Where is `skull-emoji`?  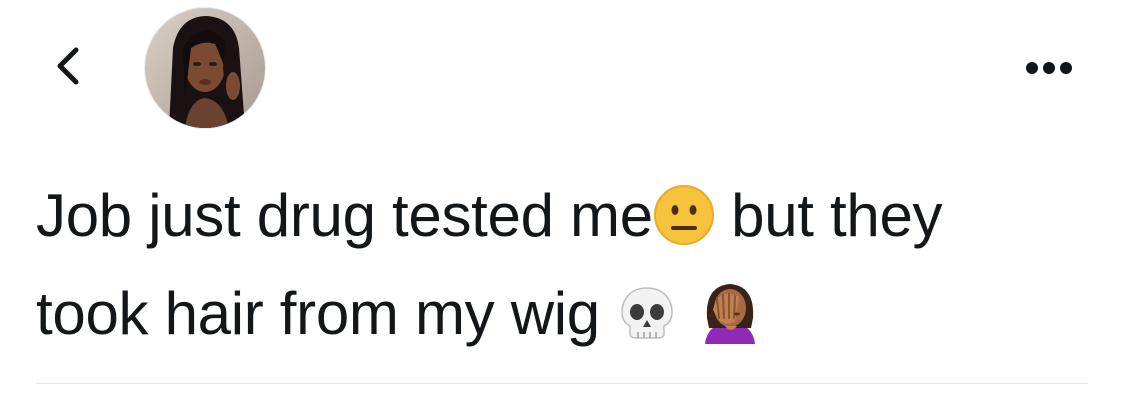 skull-emoji is located at coordinates (647, 324).